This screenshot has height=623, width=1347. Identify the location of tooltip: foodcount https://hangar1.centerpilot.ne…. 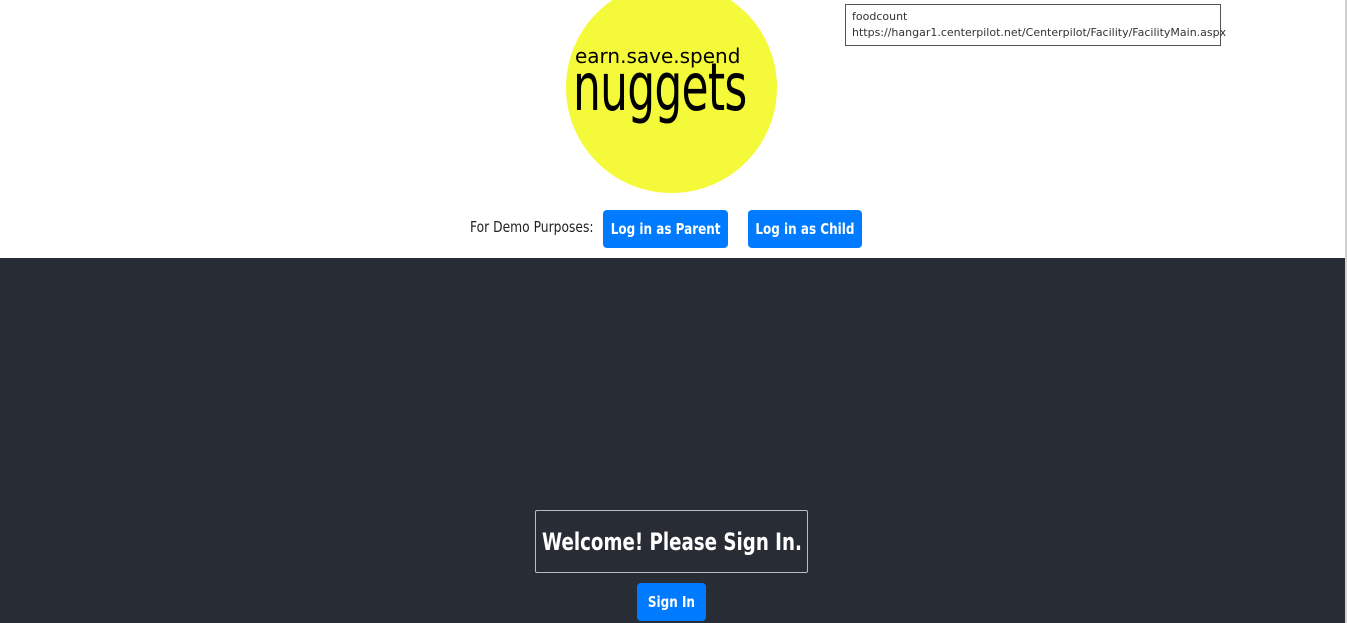
(1036, 25).